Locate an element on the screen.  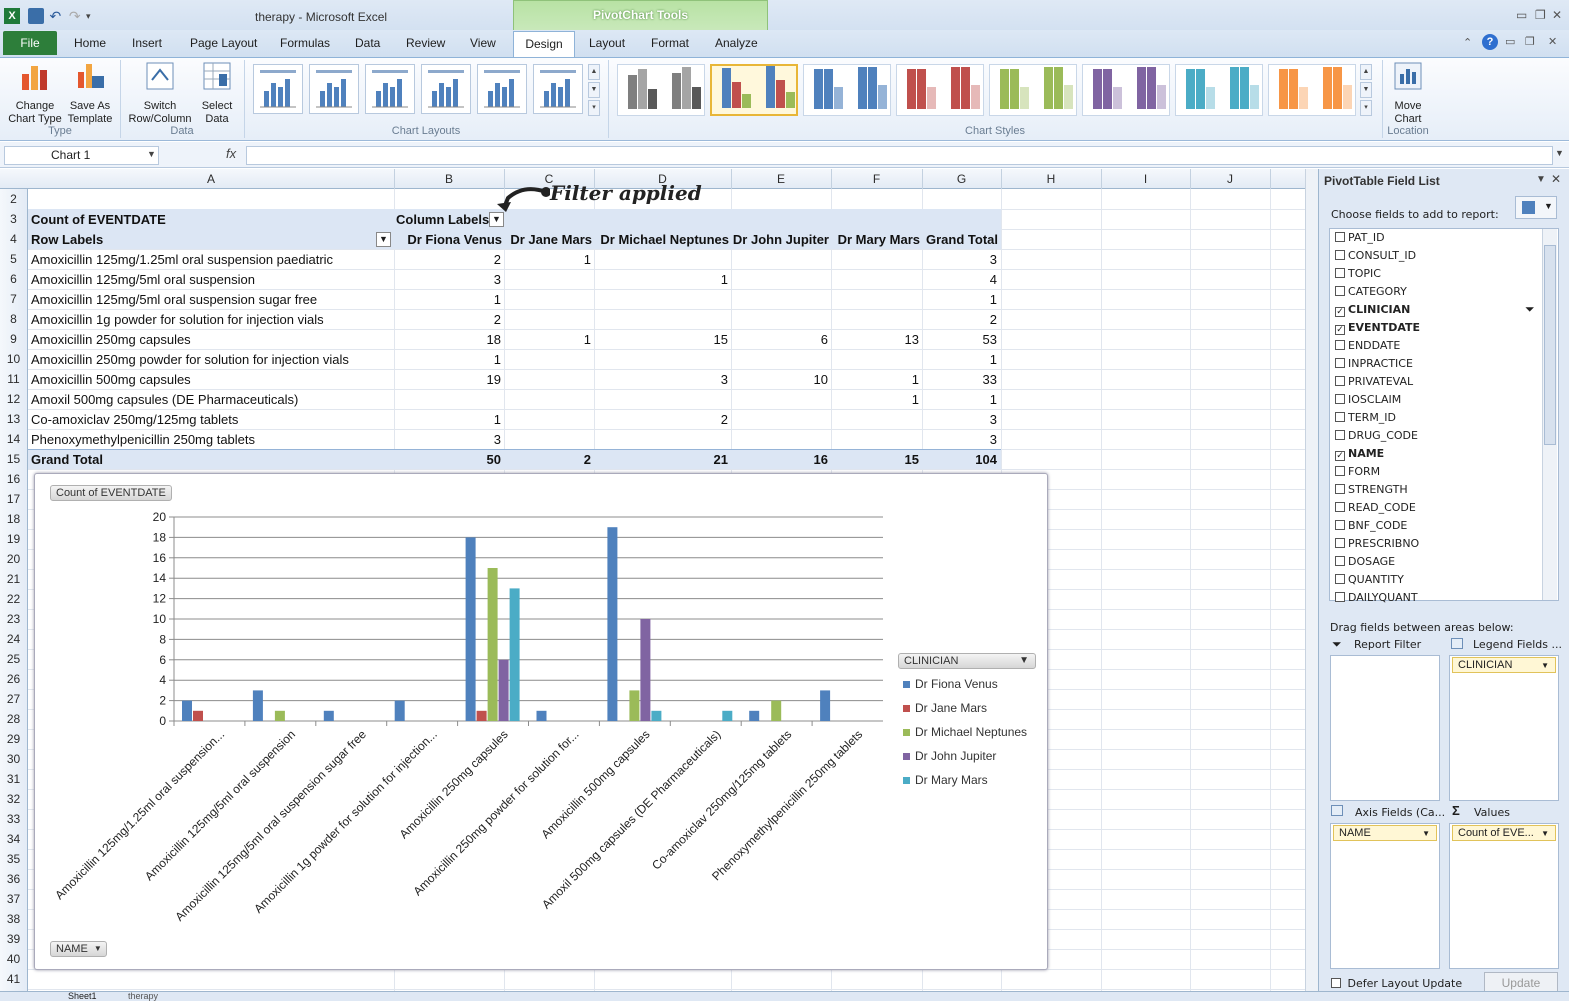
field-list-scrollbar is located at coordinates (1549, 414).